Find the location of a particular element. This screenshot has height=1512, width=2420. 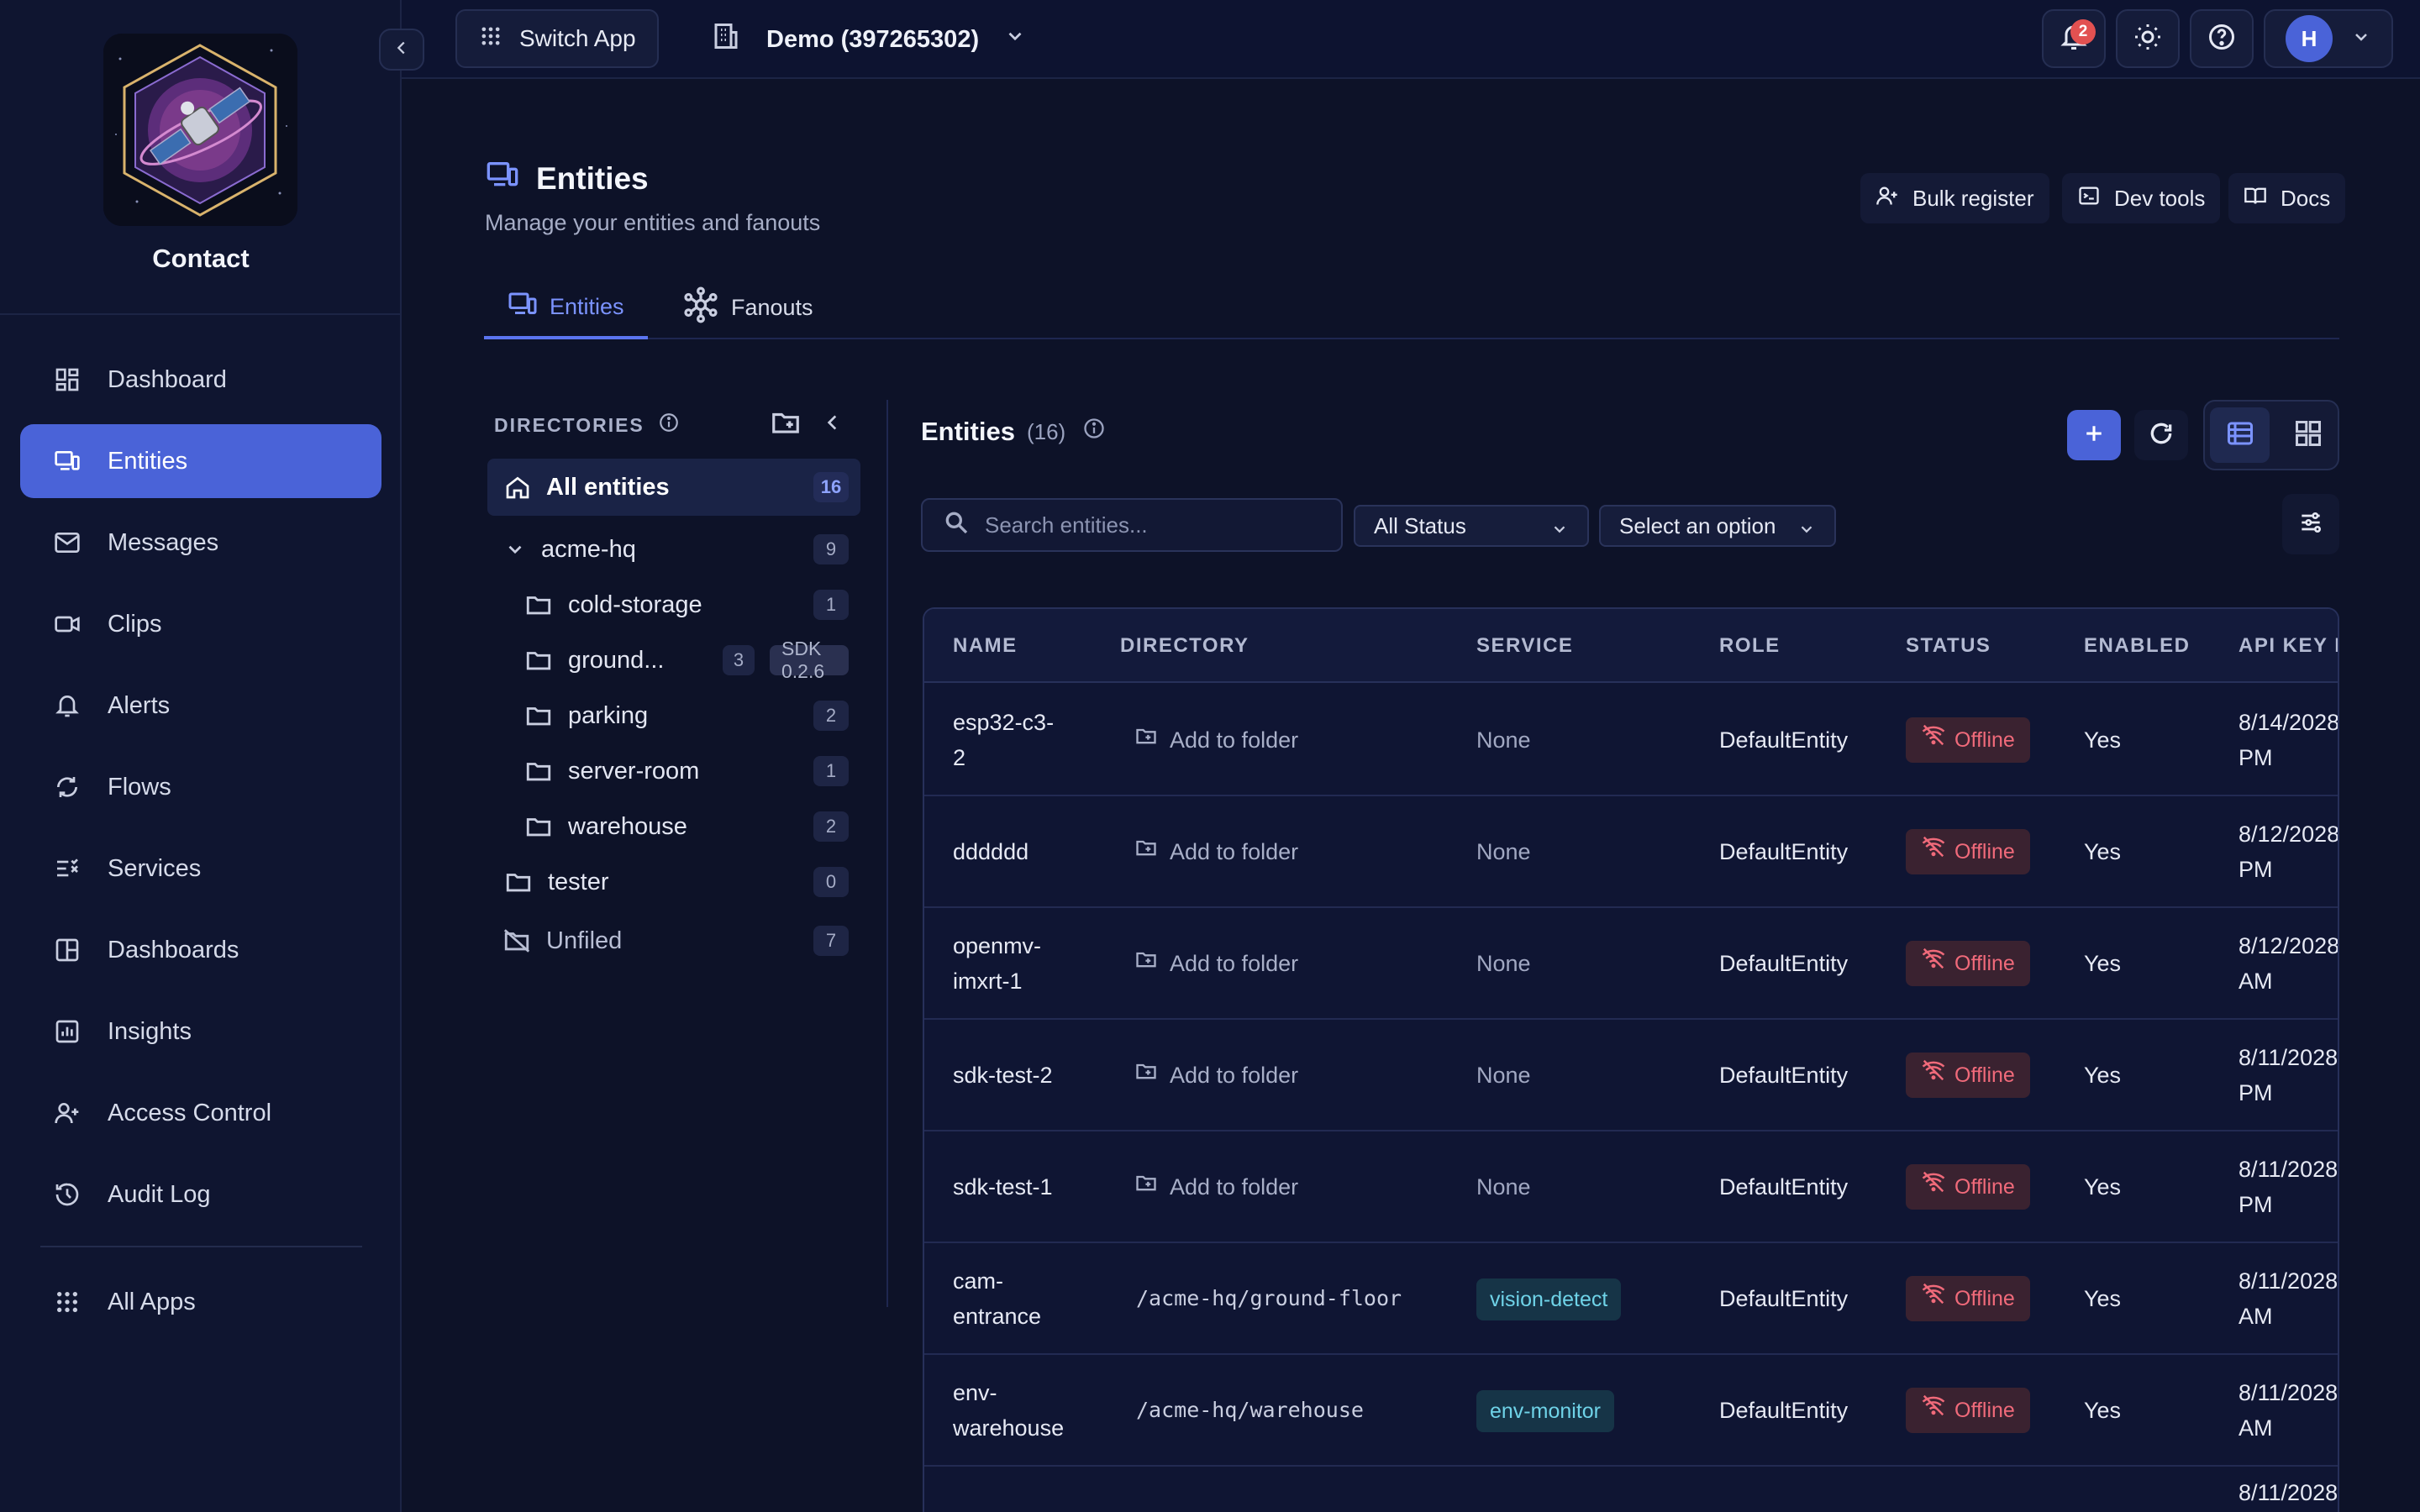

sidebar-item-insights: Insights is located at coordinates (200, 1031).